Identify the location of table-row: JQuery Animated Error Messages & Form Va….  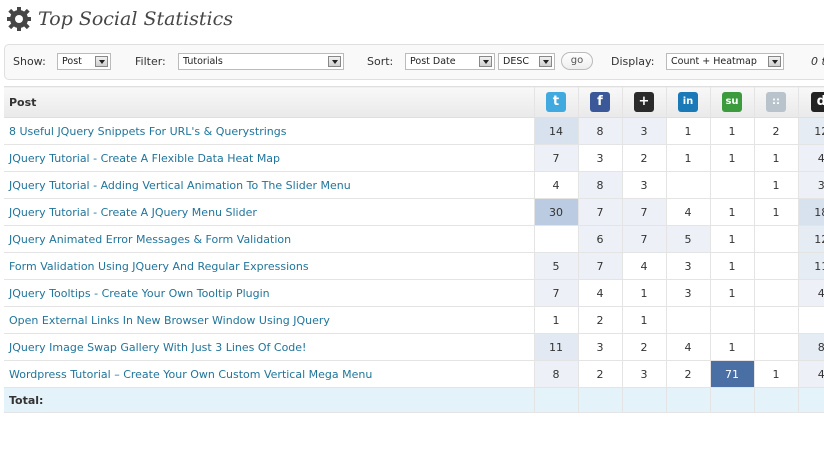
(414, 239).